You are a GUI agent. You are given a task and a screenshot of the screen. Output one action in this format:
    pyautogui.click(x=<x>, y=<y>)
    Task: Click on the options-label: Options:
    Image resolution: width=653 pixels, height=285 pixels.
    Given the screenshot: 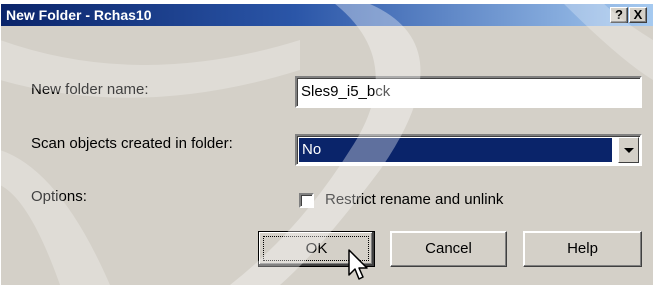 What is the action you would take?
    pyautogui.click(x=59, y=196)
    